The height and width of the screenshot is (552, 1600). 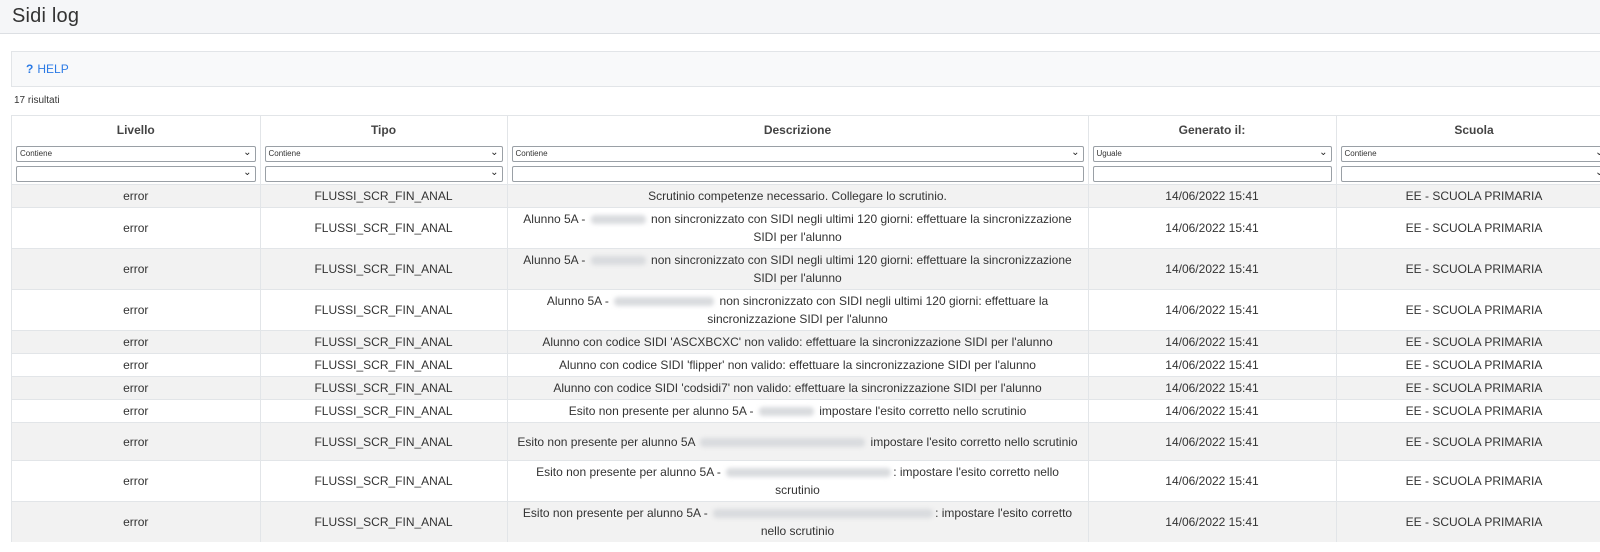 What do you see at coordinates (1470, 174) in the screenshot?
I see `filter-value-select-scuola: ⌄` at bounding box center [1470, 174].